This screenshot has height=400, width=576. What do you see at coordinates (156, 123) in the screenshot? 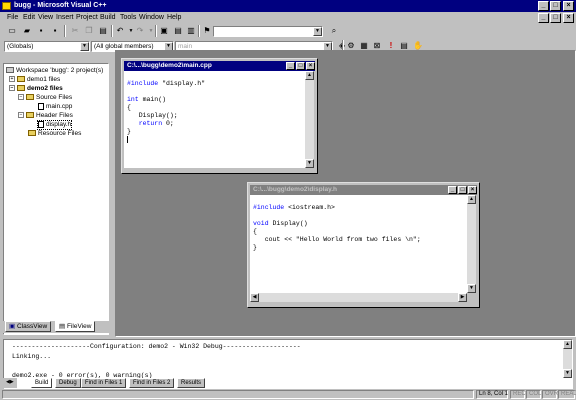
I see `code-line: return 0;` at bounding box center [156, 123].